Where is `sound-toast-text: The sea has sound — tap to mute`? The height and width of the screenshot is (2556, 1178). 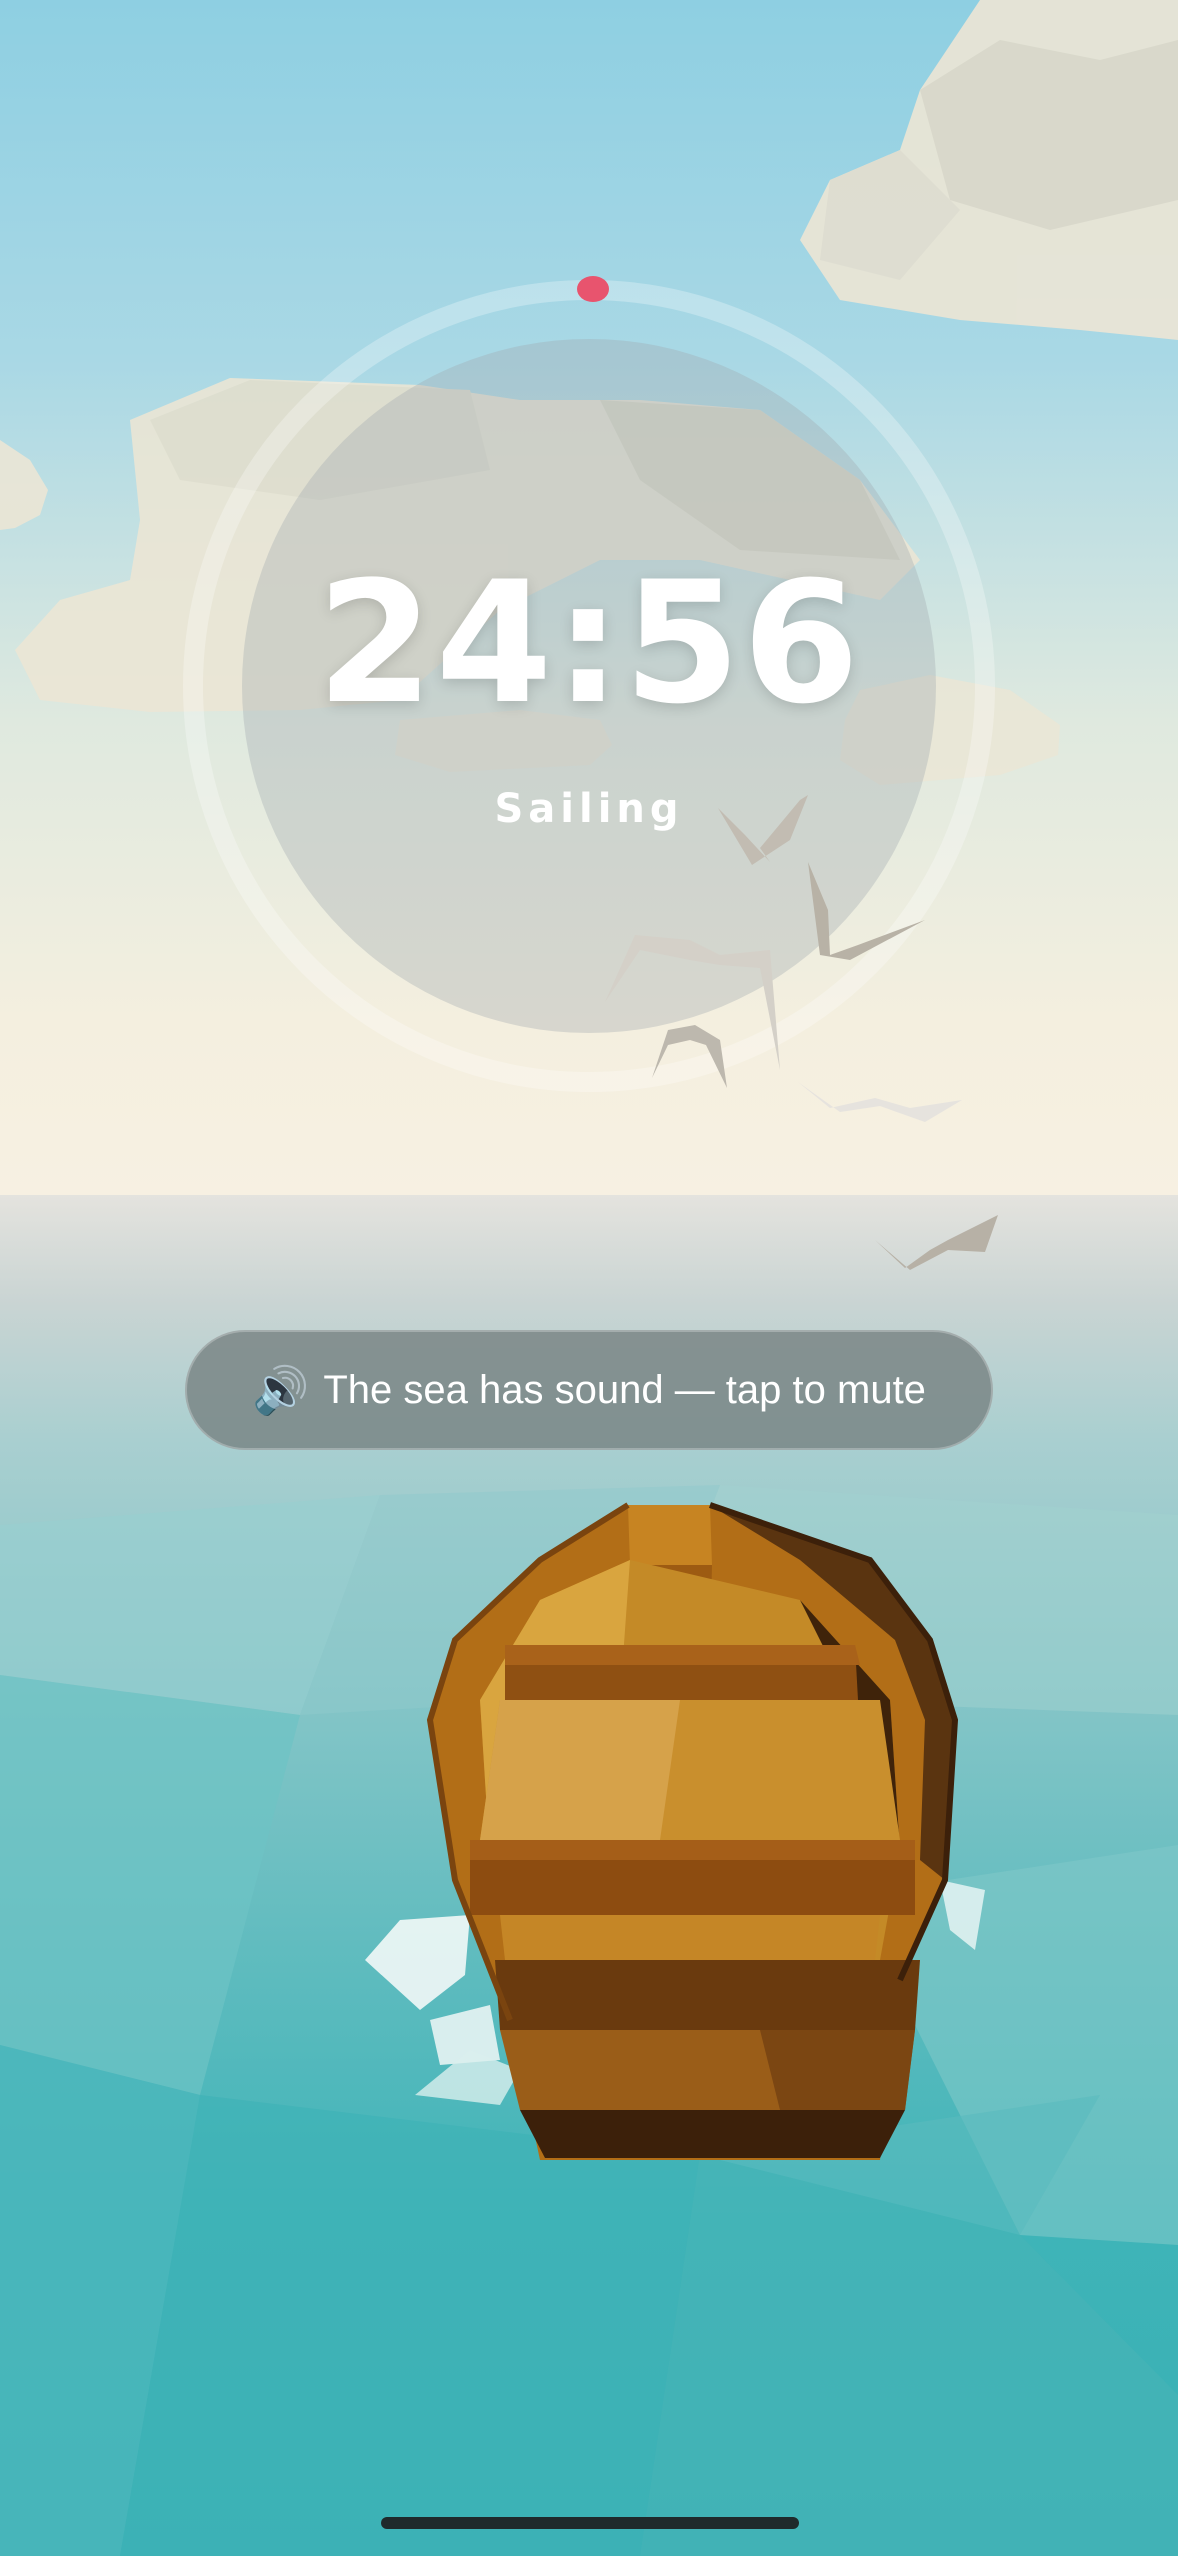
sound-toast-text: The sea has sound — tap to mute is located at coordinates (624, 1389).